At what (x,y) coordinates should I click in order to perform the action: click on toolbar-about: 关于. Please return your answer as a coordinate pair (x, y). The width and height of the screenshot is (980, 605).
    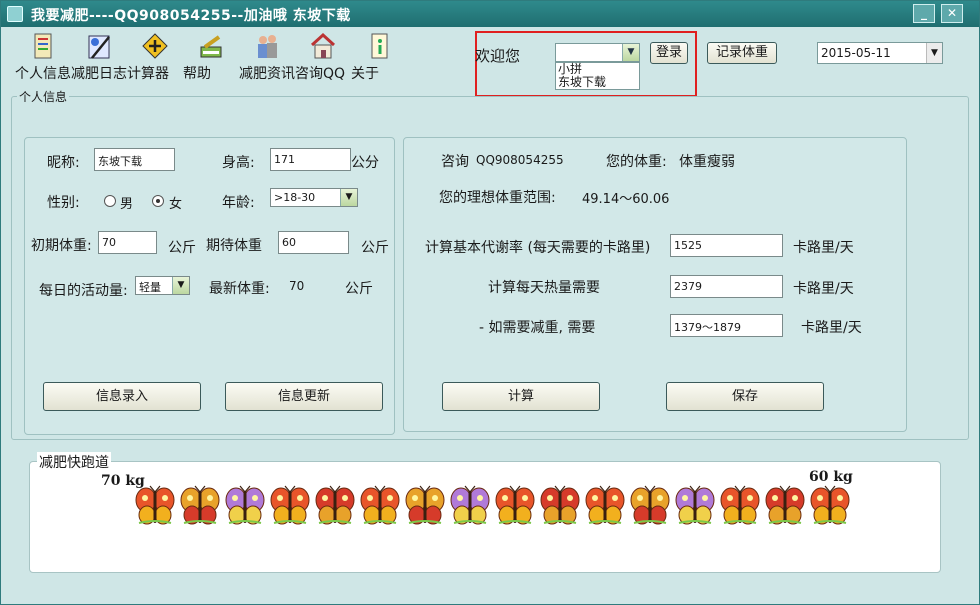
    Looking at the image, I should click on (379, 56).